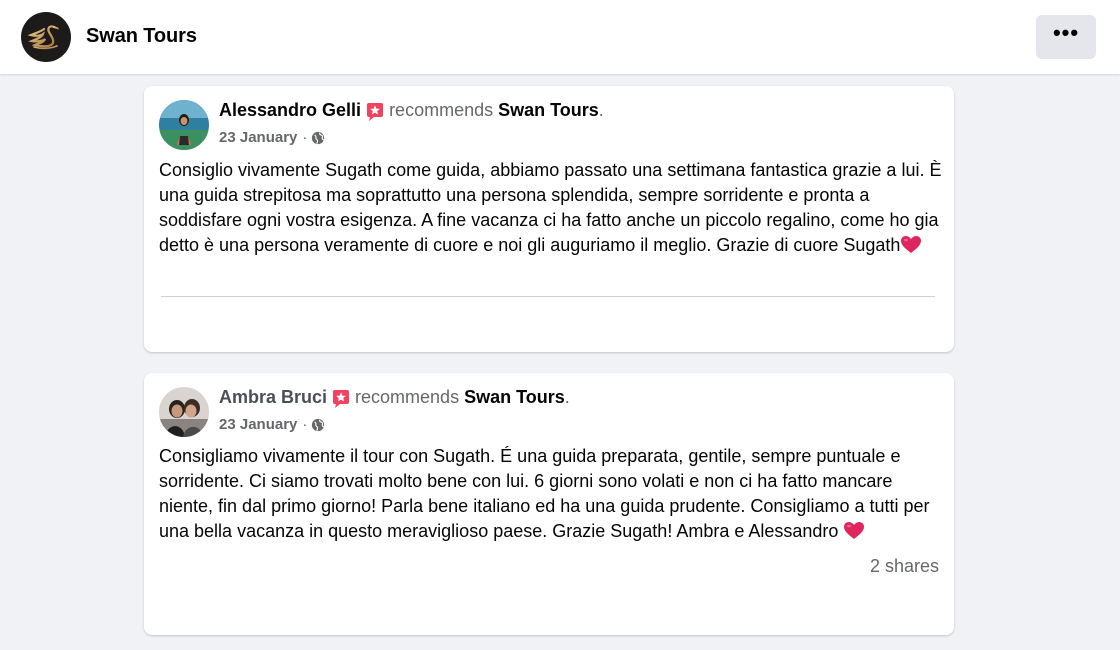 This screenshot has height=650, width=1120. Describe the element at coordinates (1066, 32) in the screenshot. I see `more-icon: •••` at that location.